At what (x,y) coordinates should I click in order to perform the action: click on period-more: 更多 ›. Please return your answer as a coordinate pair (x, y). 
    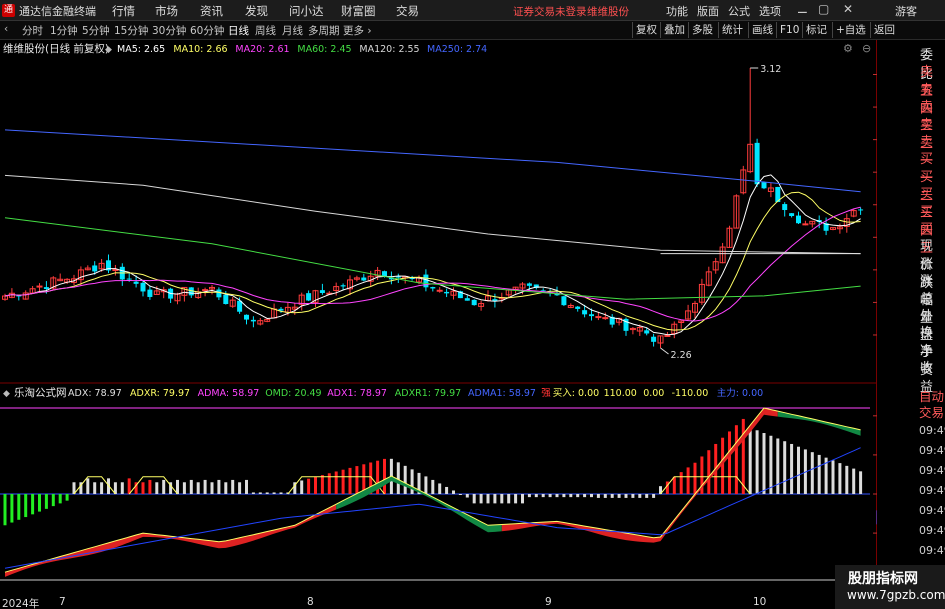
    Looking at the image, I should click on (357, 30).